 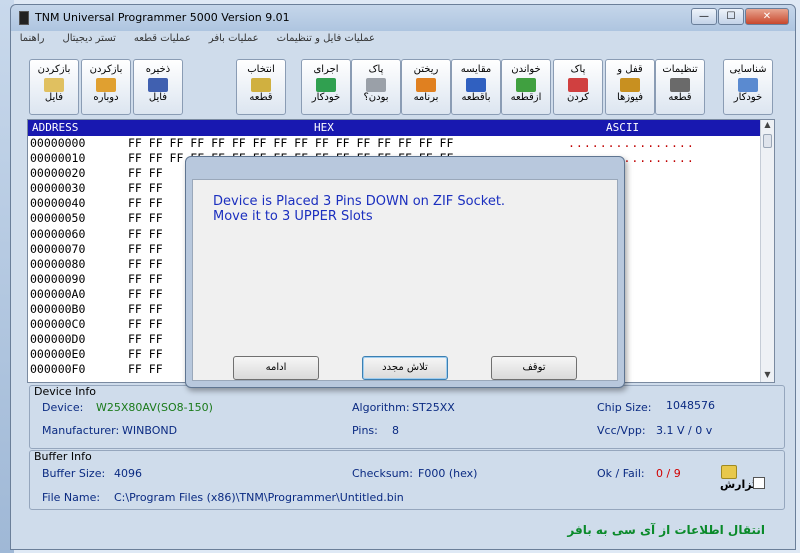 I want to click on auto-run-button: اجرای خودکار, so click(x=326, y=87).